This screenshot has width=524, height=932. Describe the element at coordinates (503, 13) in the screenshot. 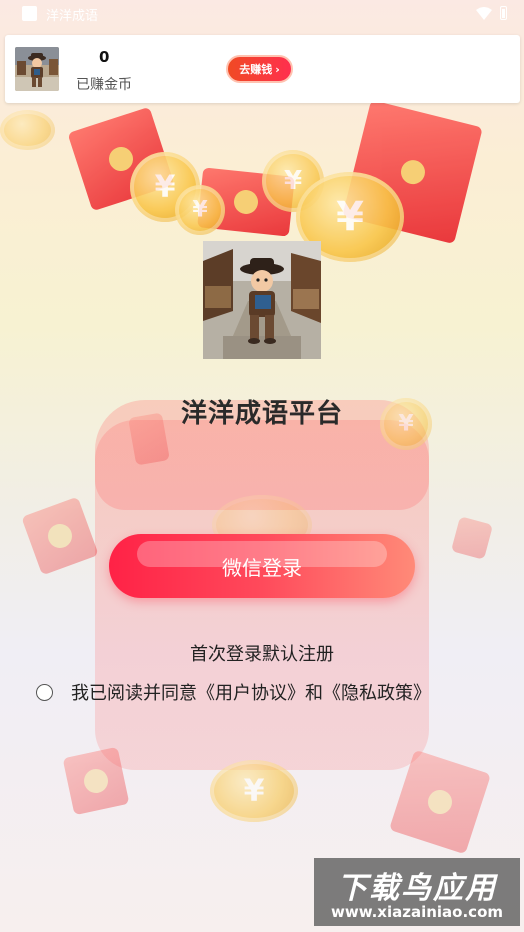

I see `battery-icon` at that location.